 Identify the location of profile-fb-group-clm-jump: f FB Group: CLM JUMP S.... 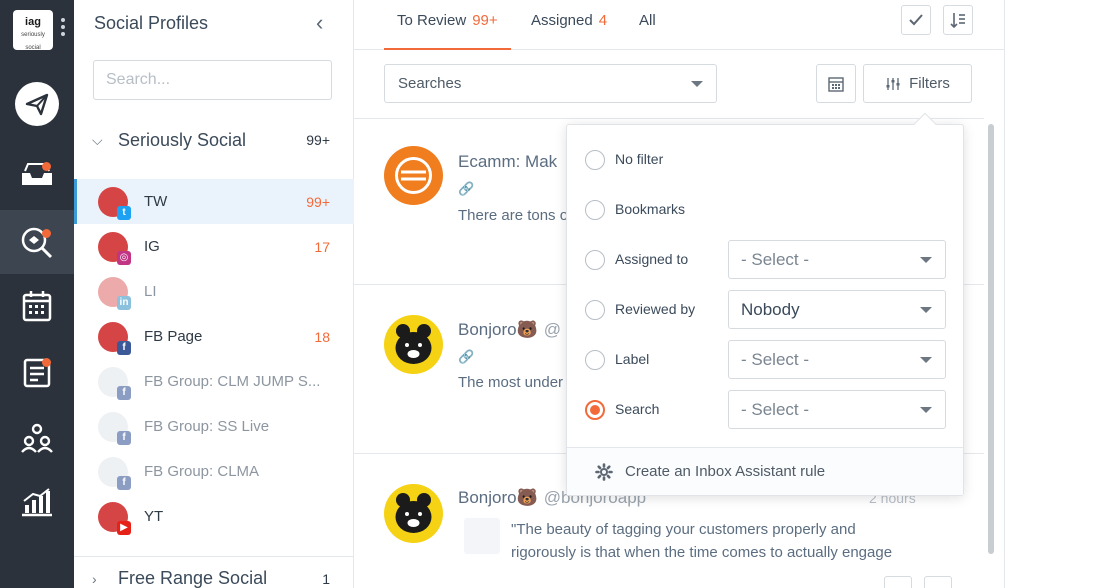
(214, 381).